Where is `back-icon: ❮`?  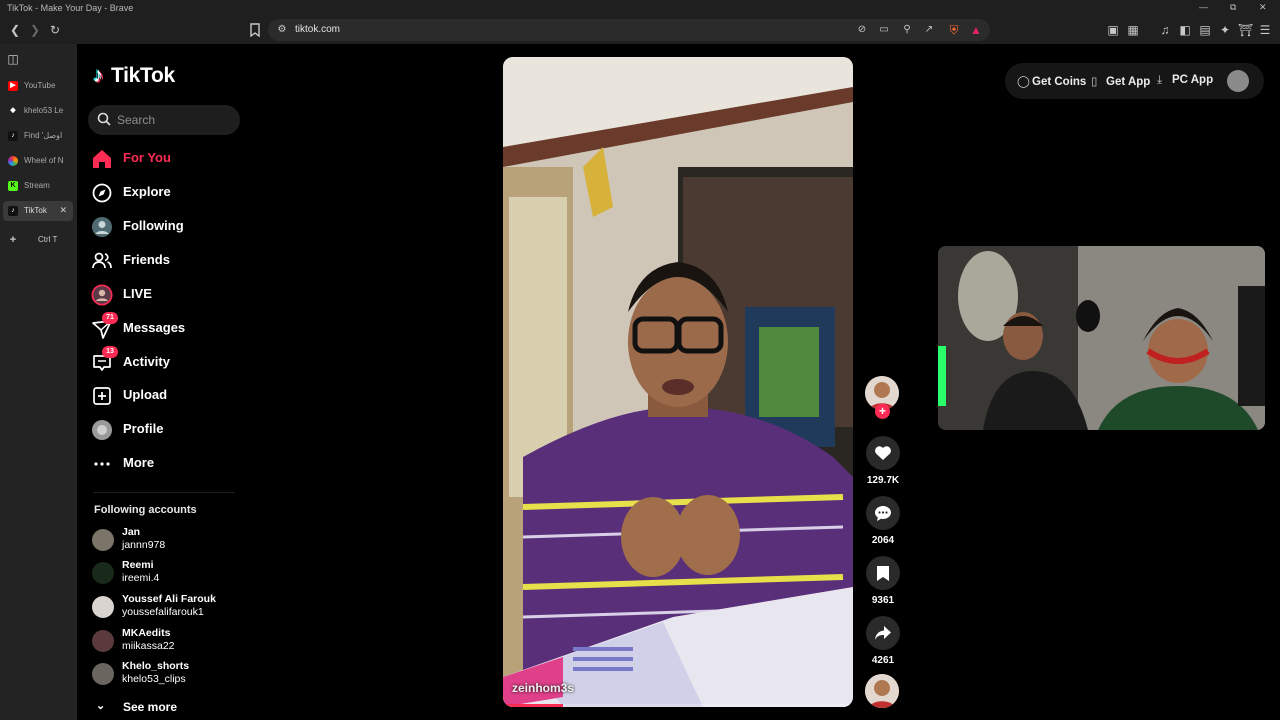 back-icon: ❮ is located at coordinates (15, 30).